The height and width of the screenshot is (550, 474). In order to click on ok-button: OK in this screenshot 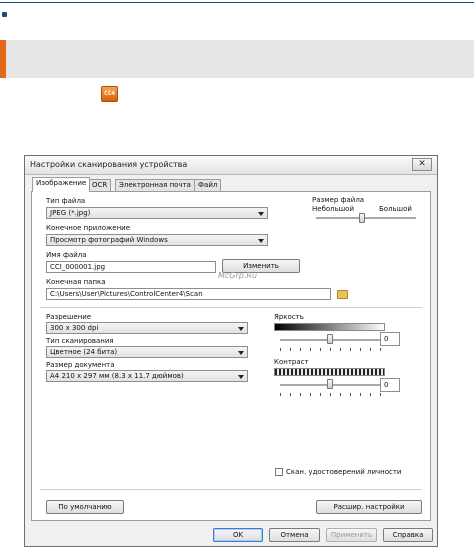, I will do `click(238, 535)`.